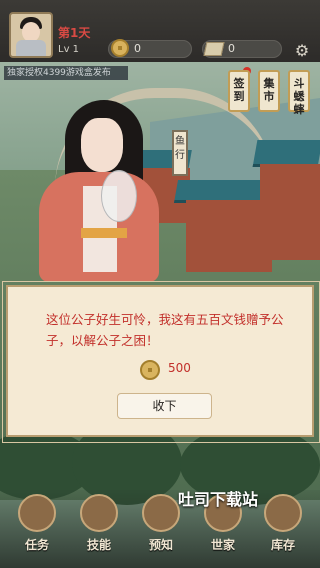 The width and height of the screenshot is (320, 568). Describe the element at coordinates (150, 370) in the screenshot. I see `reward-coin-icon` at that location.